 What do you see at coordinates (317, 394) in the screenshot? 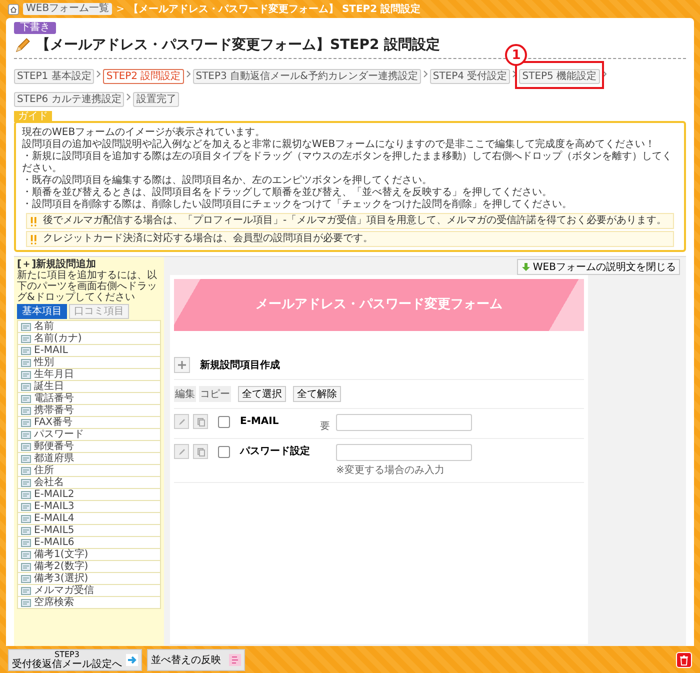
I see `deselect-all-button: 全て解除` at bounding box center [317, 394].